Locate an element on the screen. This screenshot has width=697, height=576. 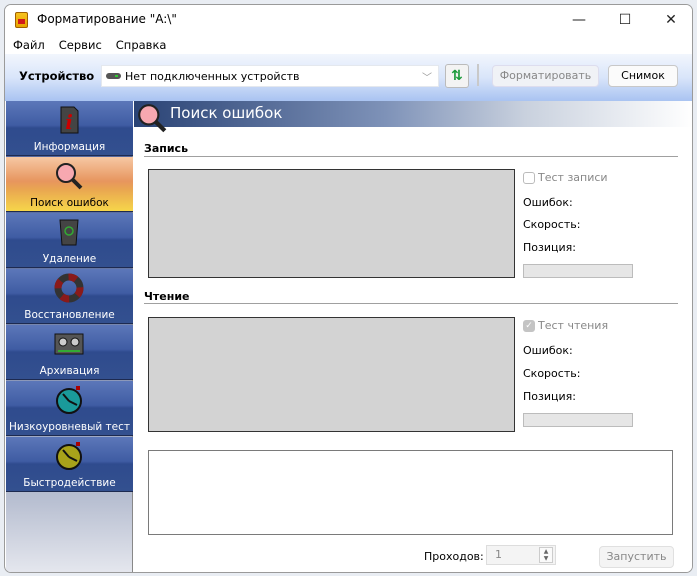
read-test-checkbox: ✓ Тест чтения is located at coordinates (565, 325).